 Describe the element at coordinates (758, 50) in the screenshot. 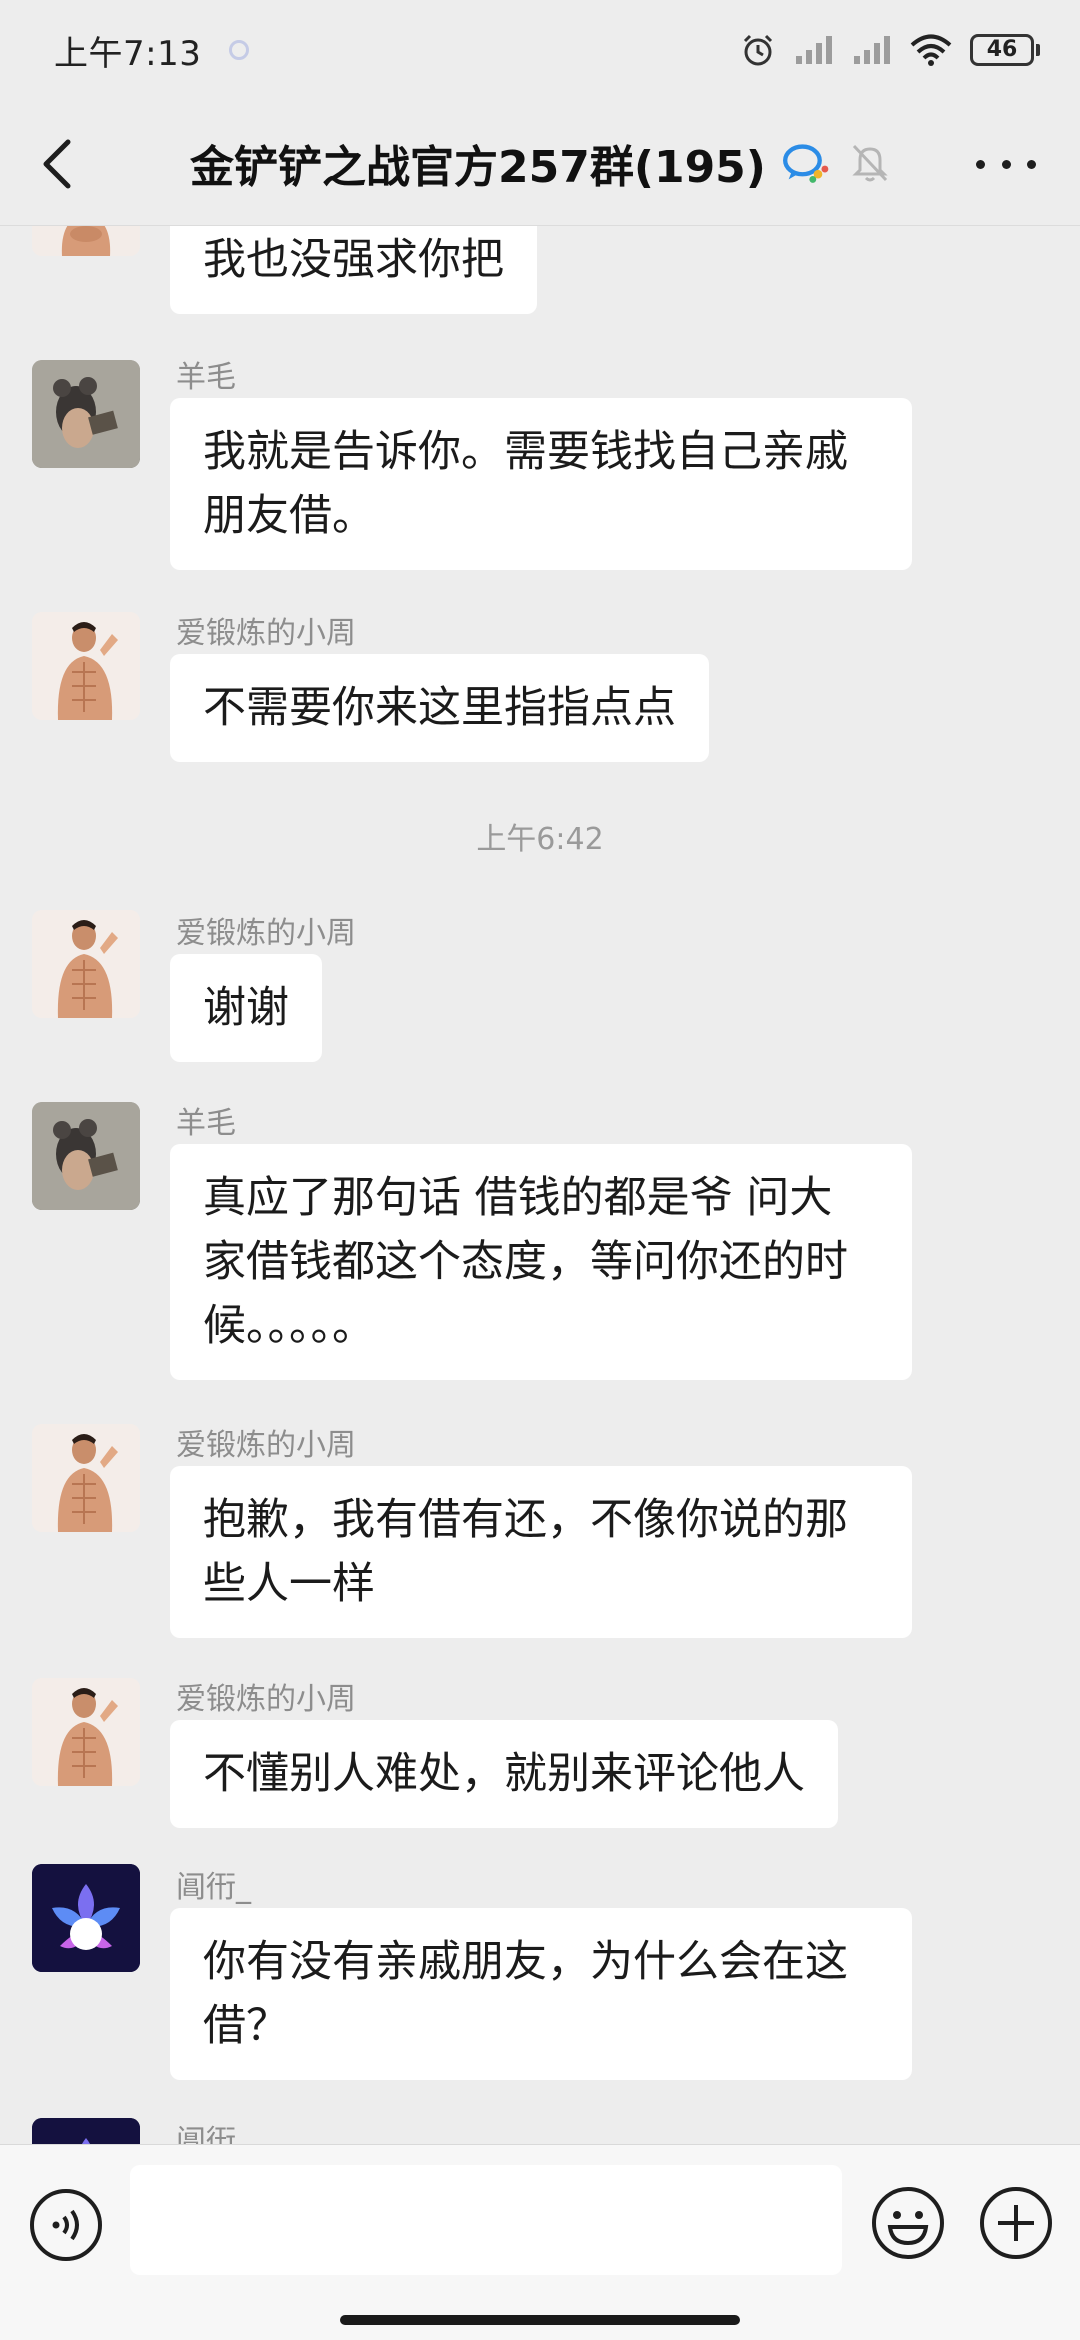

I see `alarm-icon` at that location.